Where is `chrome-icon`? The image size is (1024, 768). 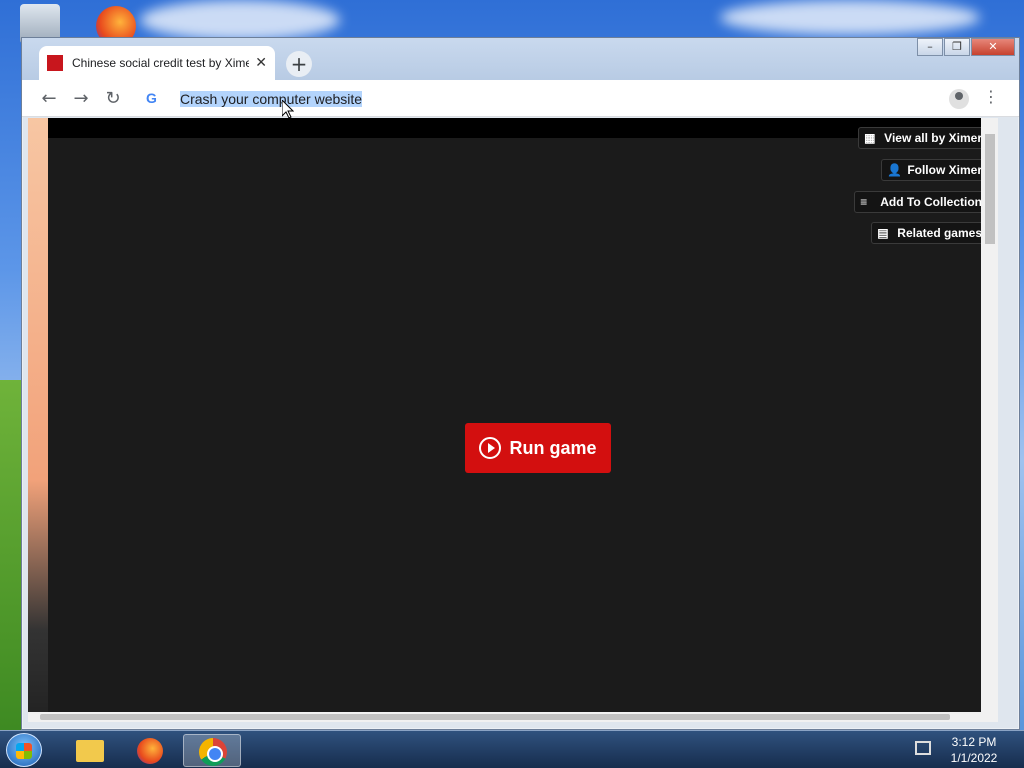
chrome-icon is located at coordinates (213, 752).